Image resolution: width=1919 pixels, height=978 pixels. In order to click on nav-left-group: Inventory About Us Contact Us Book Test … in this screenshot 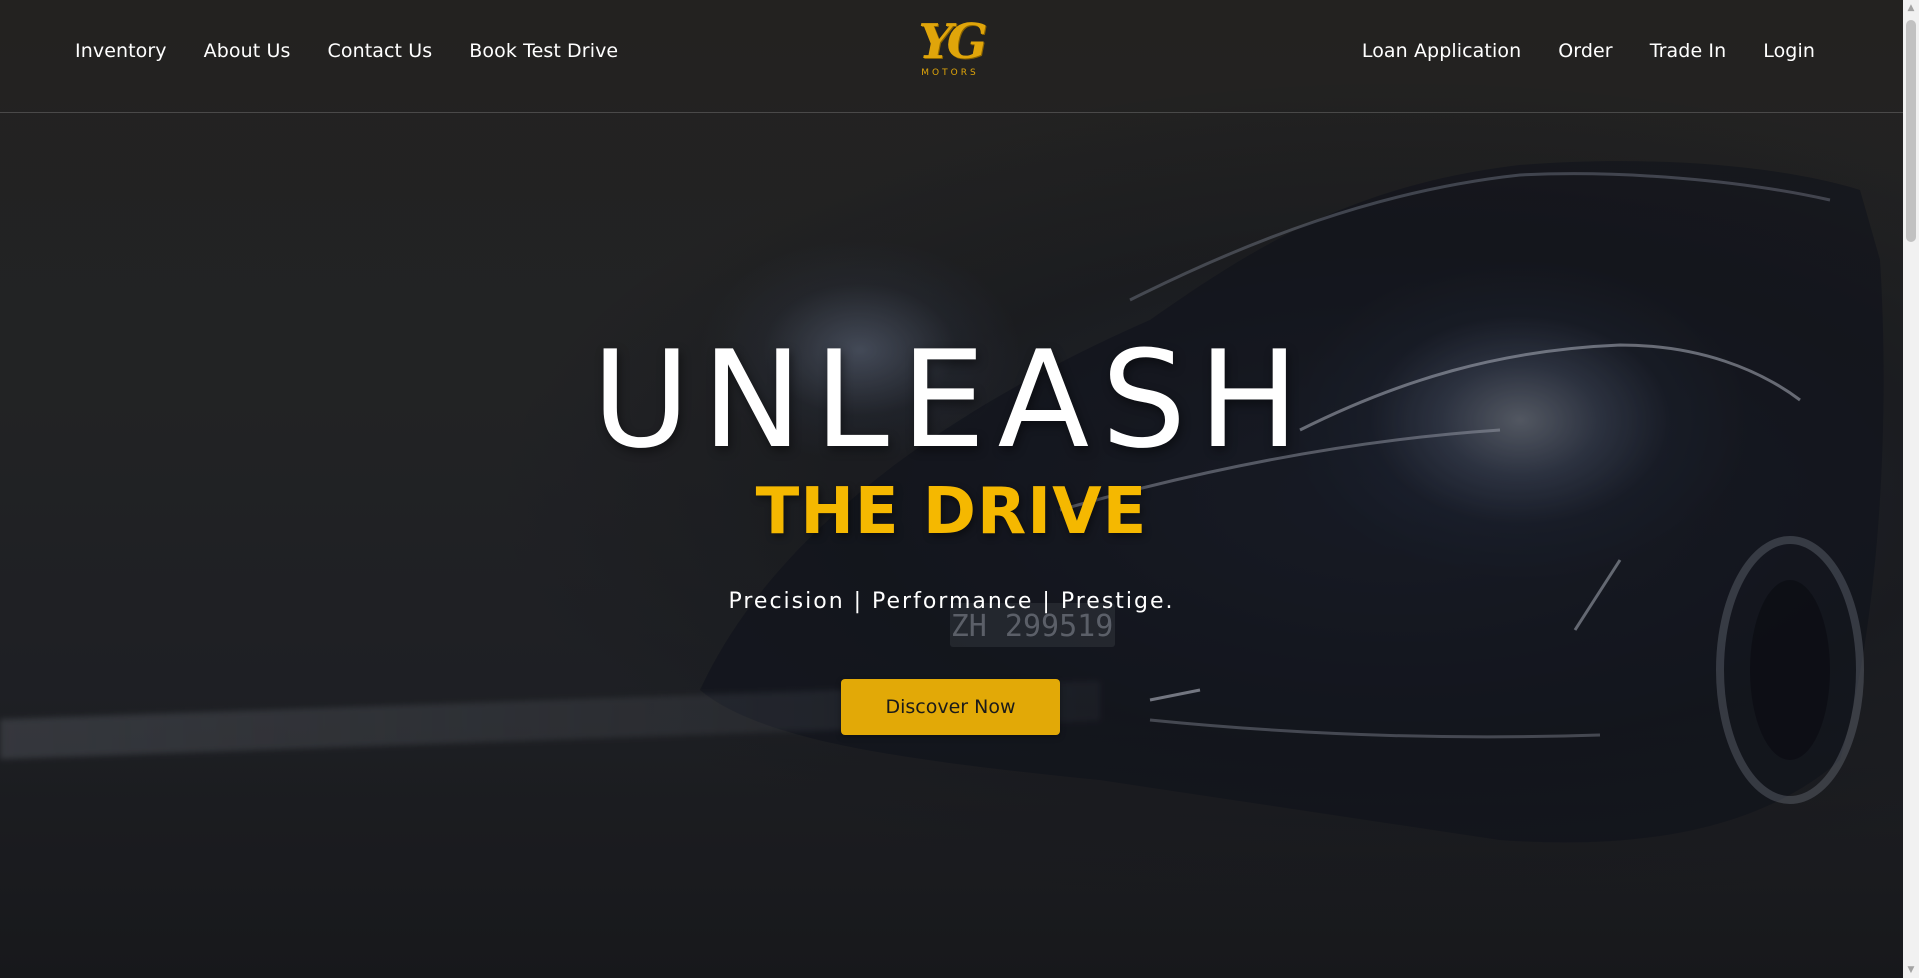, I will do `click(346, 51)`.